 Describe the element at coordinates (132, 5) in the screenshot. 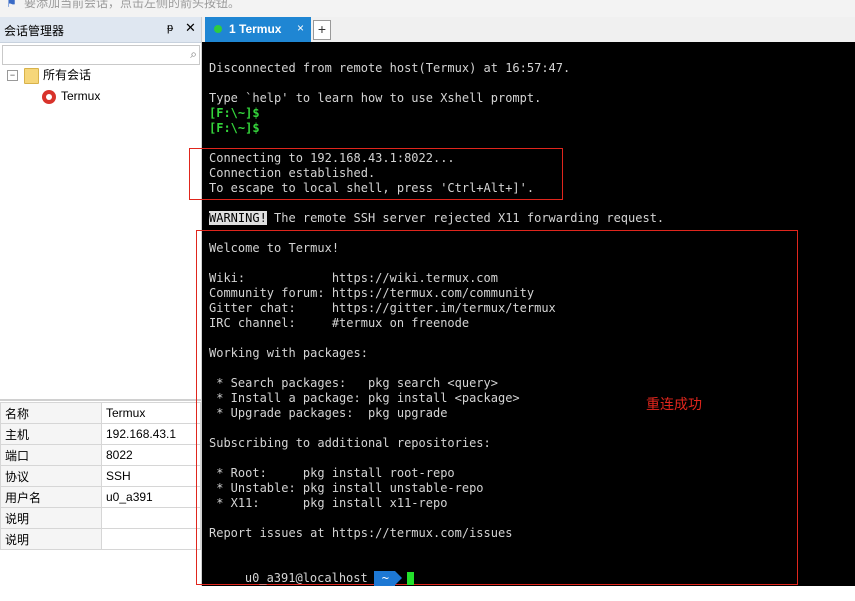

I see `hint-text: 要添加当前会话，点击左侧的箭头按钮。` at that location.